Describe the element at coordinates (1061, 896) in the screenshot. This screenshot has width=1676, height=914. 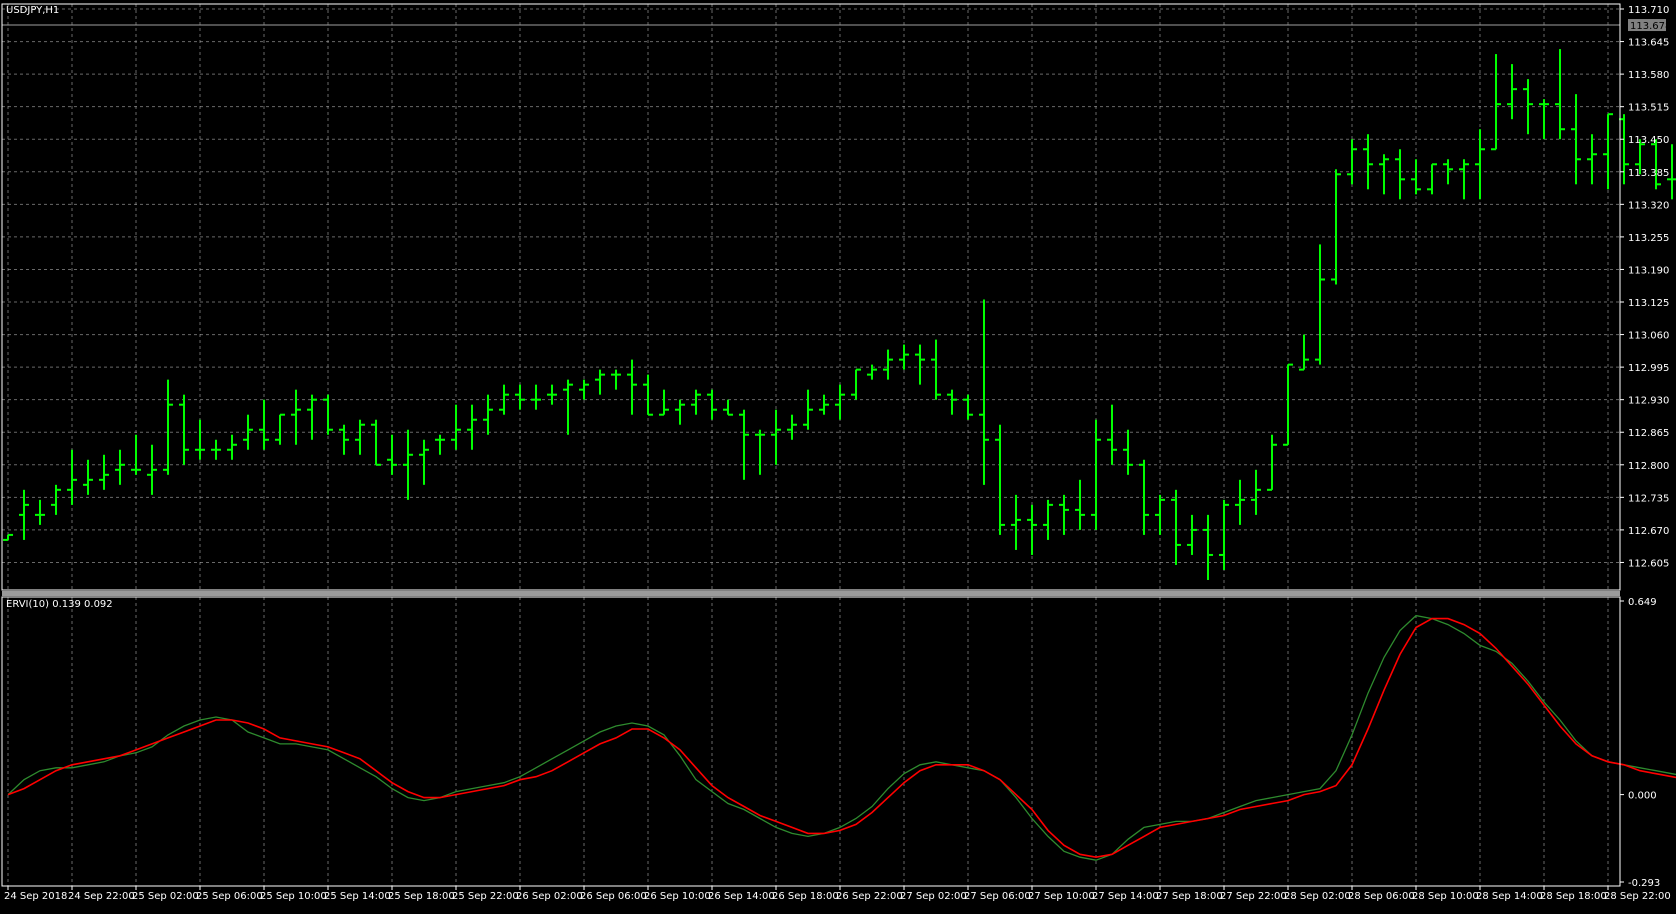
I see `x-tick-label: 27 Sep 10:00` at that location.